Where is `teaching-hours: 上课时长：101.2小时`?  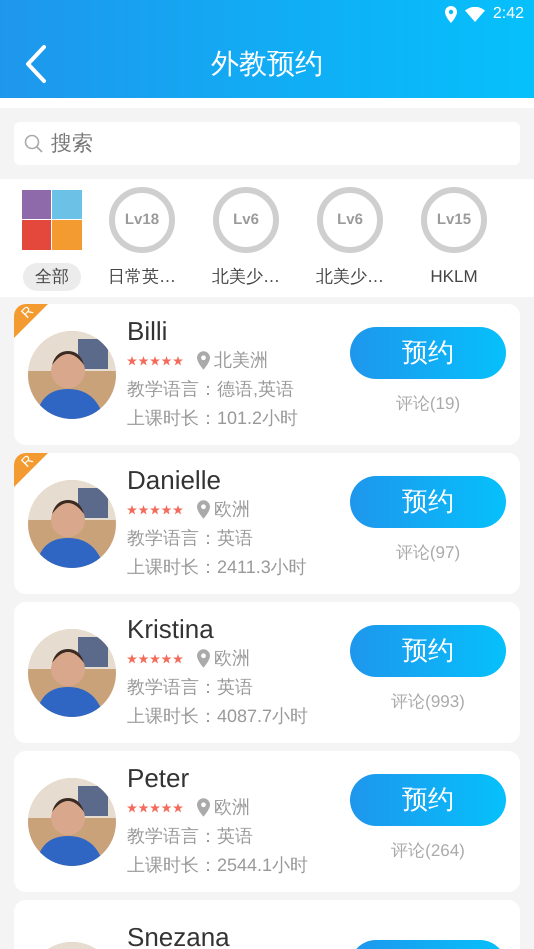 teaching-hours: 上课时长：101.2小时 is located at coordinates (213, 418).